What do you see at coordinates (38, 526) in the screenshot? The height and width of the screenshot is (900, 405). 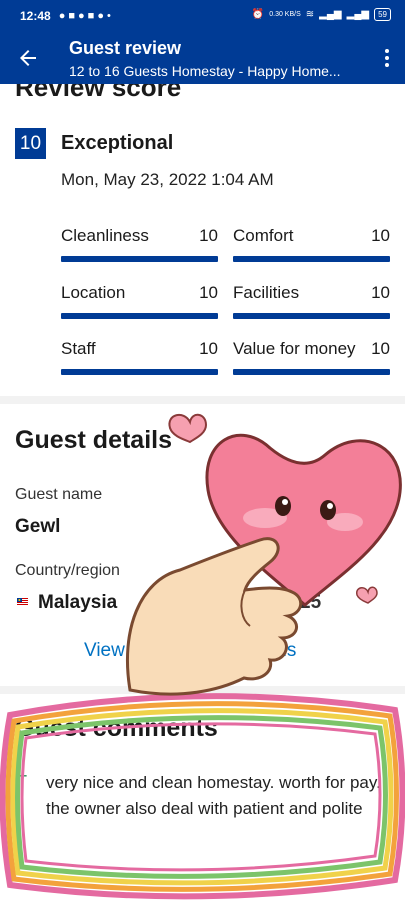 I see `guest-name-value: Gewl` at bounding box center [38, 526].